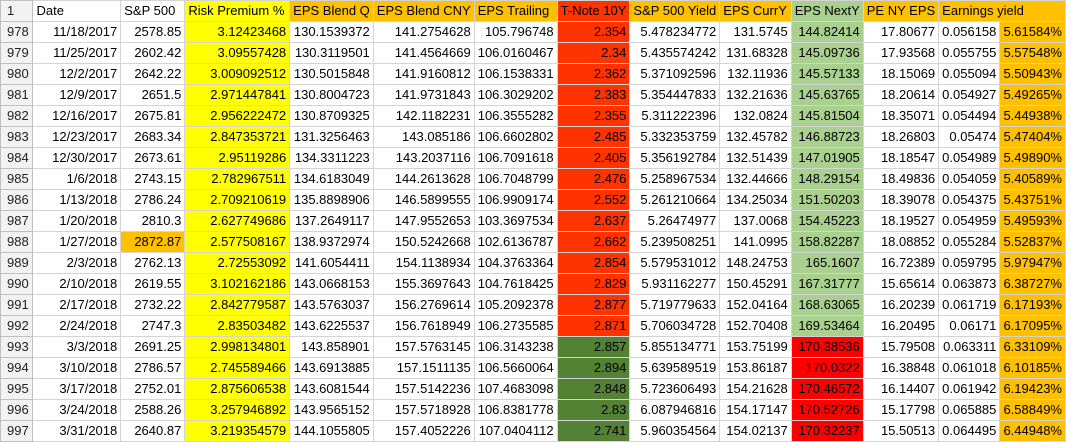  What do you see at coordinates (515, 116) in the screenshot?
I see `cell-eps-trailing: 106.3555282` at bounding box center [515, 116].